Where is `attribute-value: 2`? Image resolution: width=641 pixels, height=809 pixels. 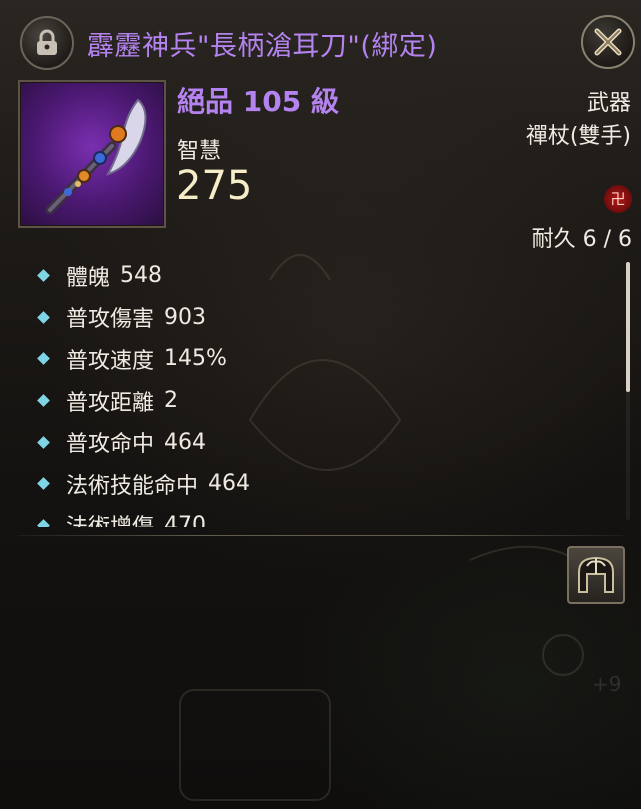
attribute-value: 2 is located at coordinates (171, 401).